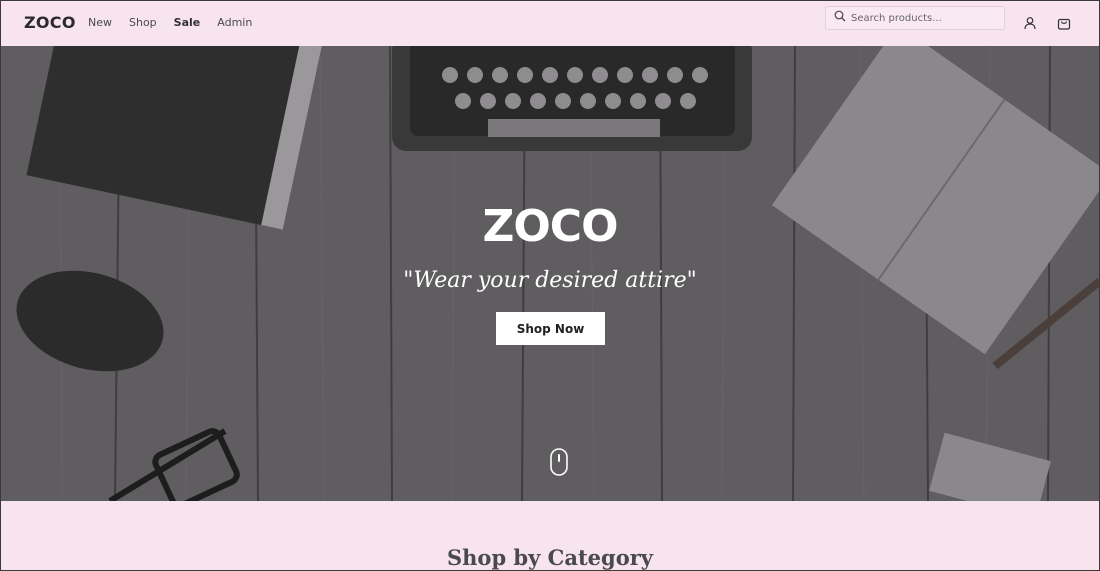  Describe the element at coordinates (550, 23) in the screenshot. I see `top-navbar: ZOCO New Shop Sale Admin` at that location.